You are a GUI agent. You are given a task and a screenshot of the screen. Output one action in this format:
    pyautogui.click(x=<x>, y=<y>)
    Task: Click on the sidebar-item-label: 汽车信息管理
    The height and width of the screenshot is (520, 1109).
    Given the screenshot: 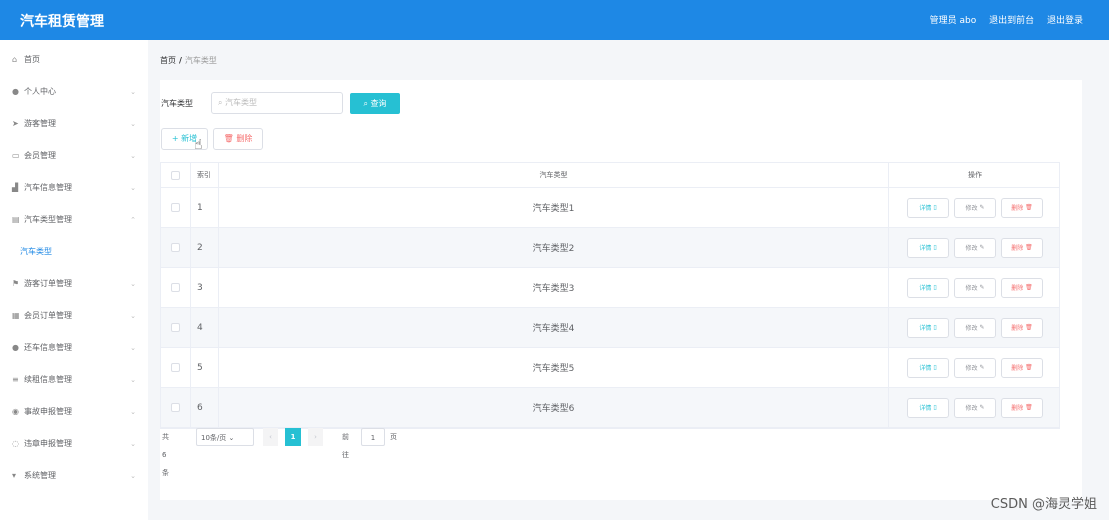 What is the action you would take?
    pyautogui.click(x=48, y=187)
    